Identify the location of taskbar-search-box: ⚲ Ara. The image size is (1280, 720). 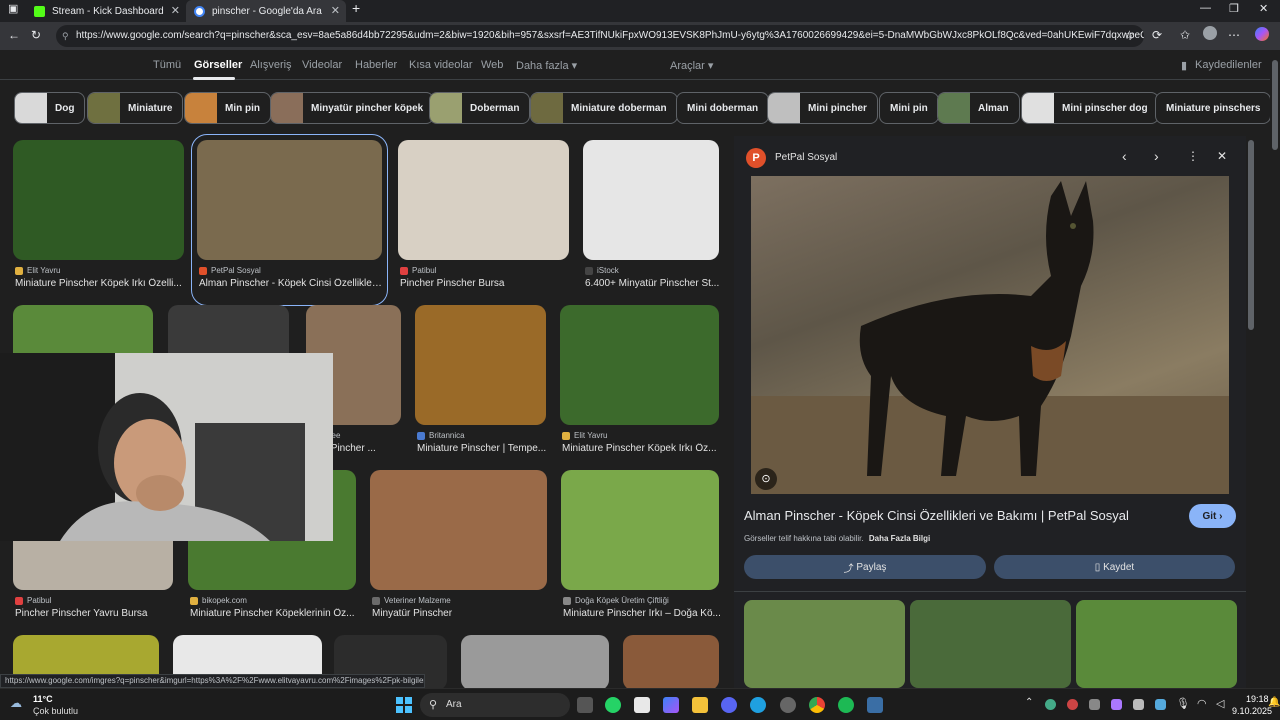
(495, 705).